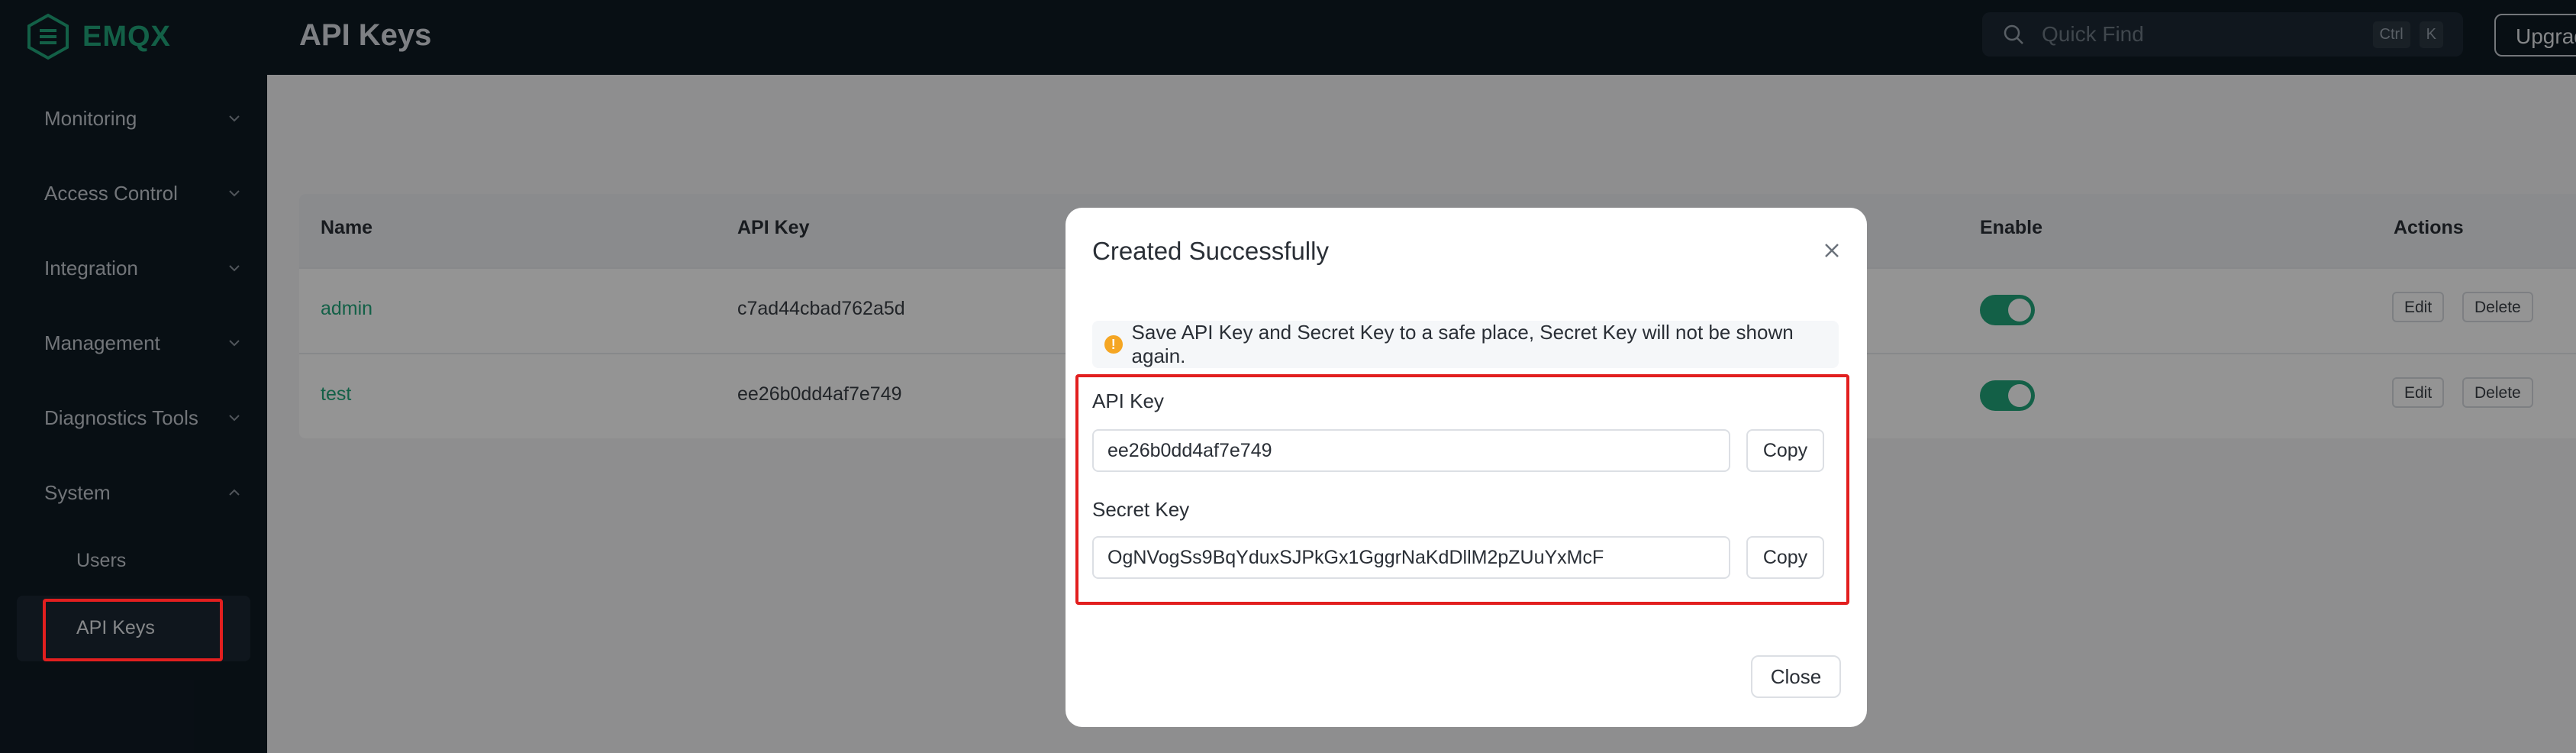  What do you see at coordinates (1113, 344) in the screenshot?
I see `warning-icon: !` at bounding box center [1113, 344].